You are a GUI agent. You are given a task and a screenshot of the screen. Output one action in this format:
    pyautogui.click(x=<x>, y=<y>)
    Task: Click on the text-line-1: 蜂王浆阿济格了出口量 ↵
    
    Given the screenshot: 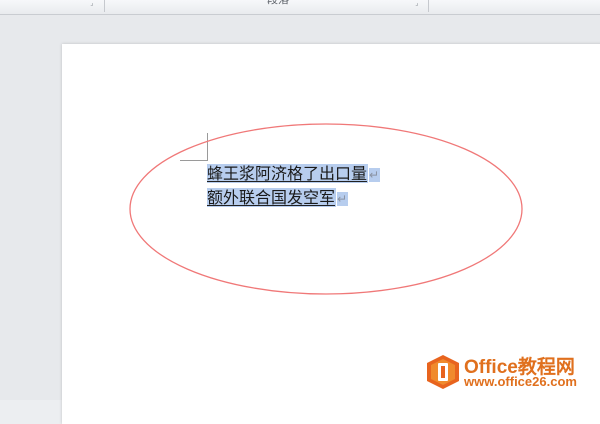 What is the action you would take?
    pyautogui.click(x=294, y=174)
    